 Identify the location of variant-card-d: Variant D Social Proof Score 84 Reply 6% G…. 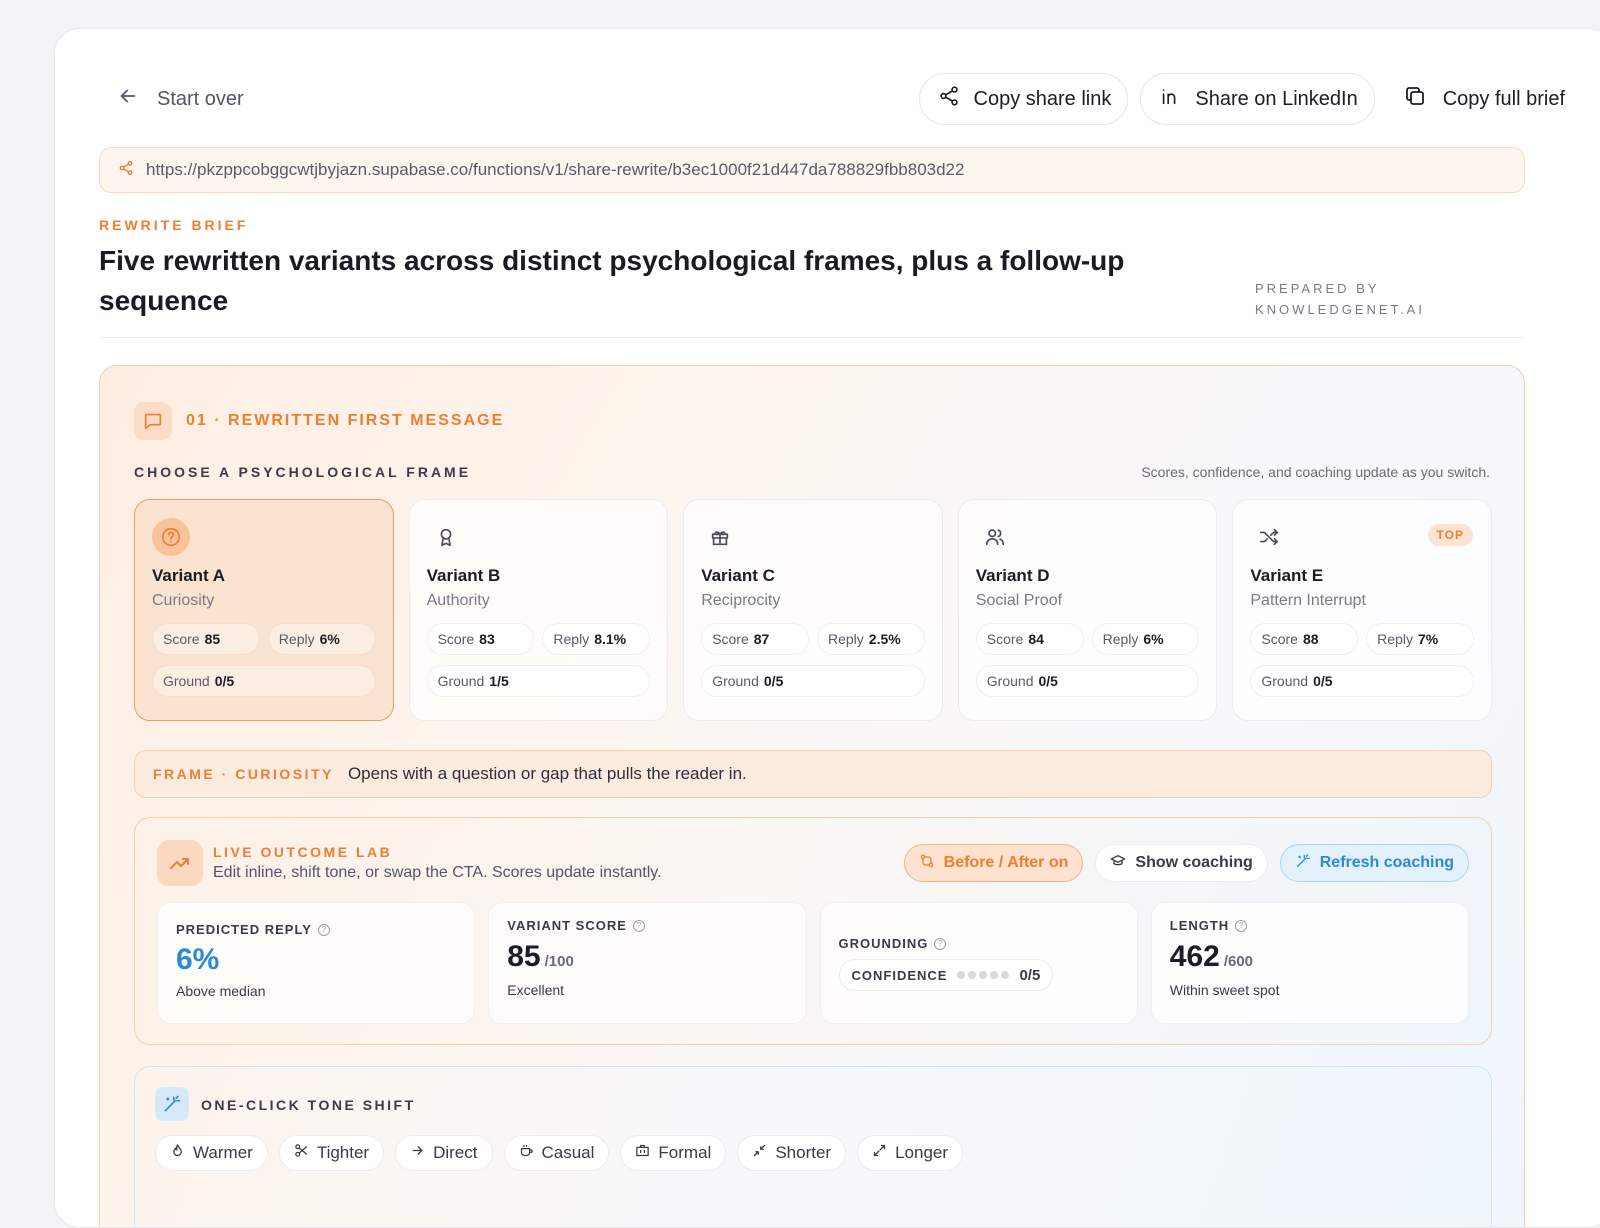
(1087, 610).